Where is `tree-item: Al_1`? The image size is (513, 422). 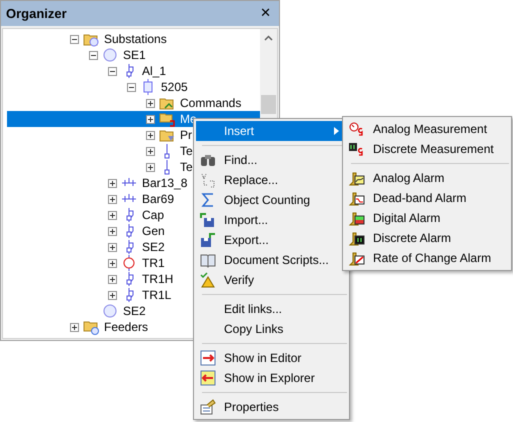 tree-item: Al_1 is located at coordinates (154, 71).